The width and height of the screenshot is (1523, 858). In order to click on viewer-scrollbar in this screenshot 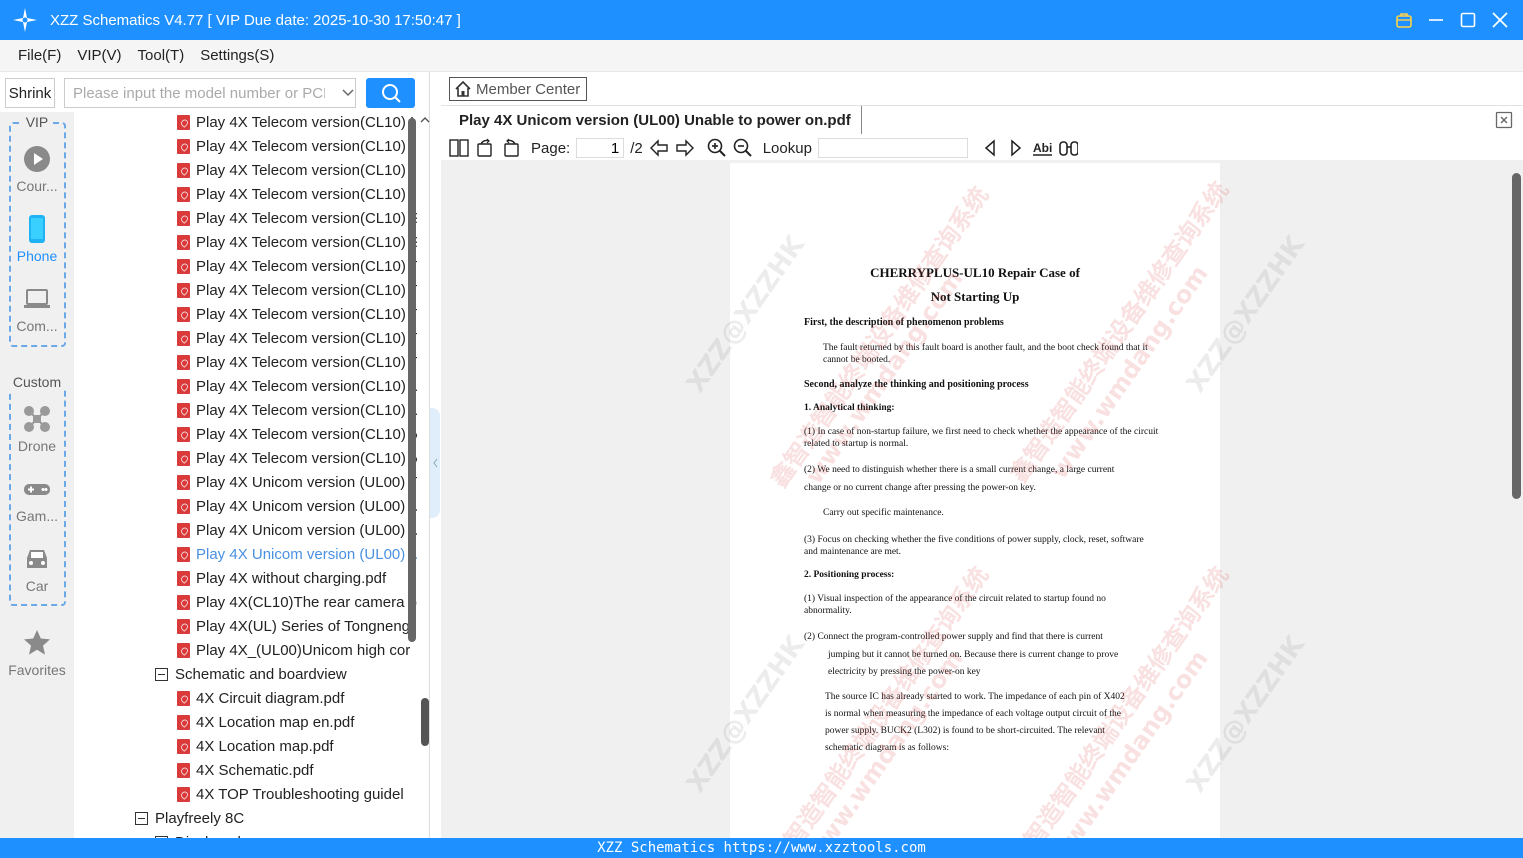, I will do `click(1516, 500)`.